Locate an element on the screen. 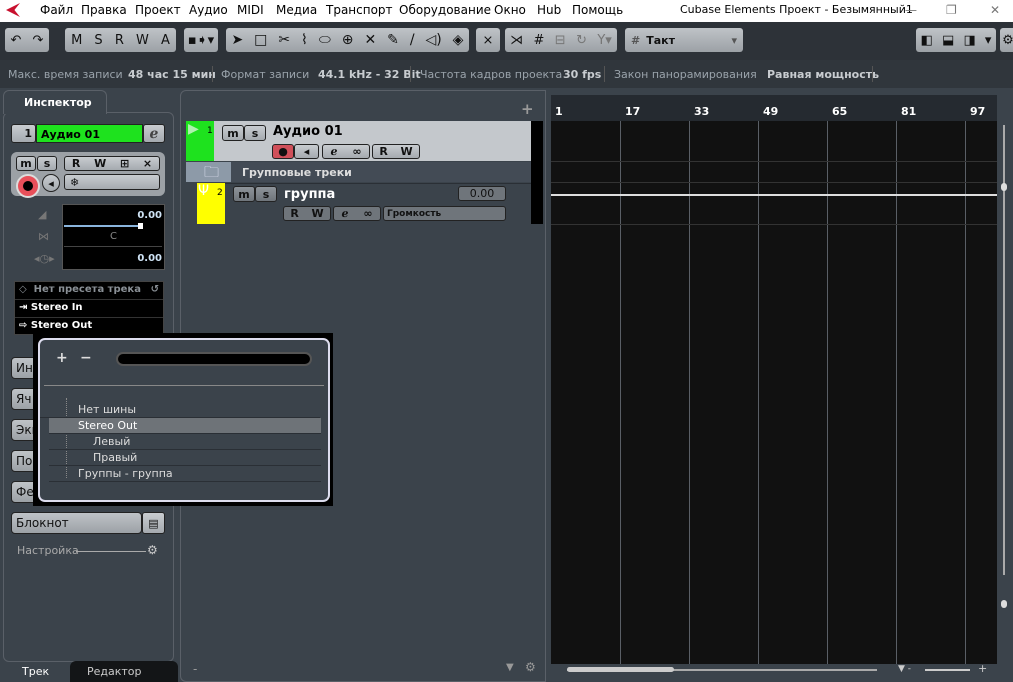 Image resolution: width=1013 pixels, height=682 pixels. undo-icon: ↶ is located at coordinates (16, 40).